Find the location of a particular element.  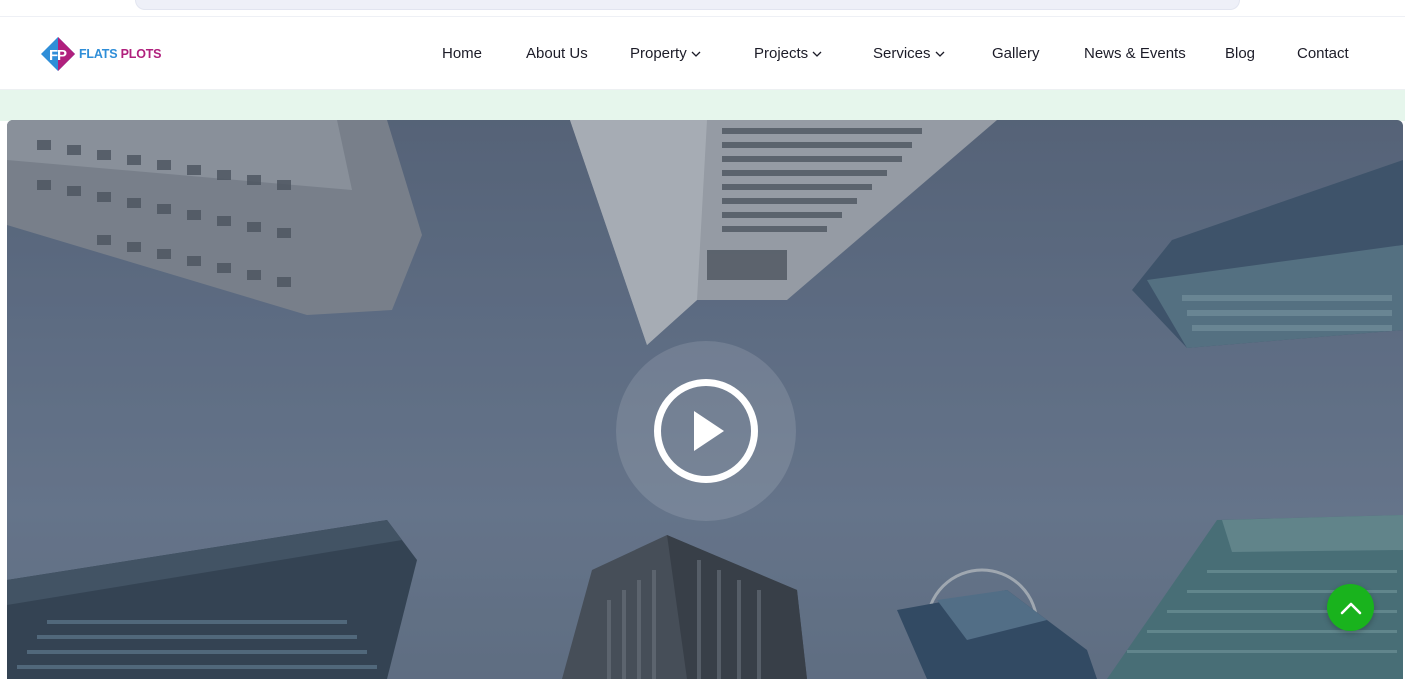

chevron-up-icon is located at coordinates (1350, 608).